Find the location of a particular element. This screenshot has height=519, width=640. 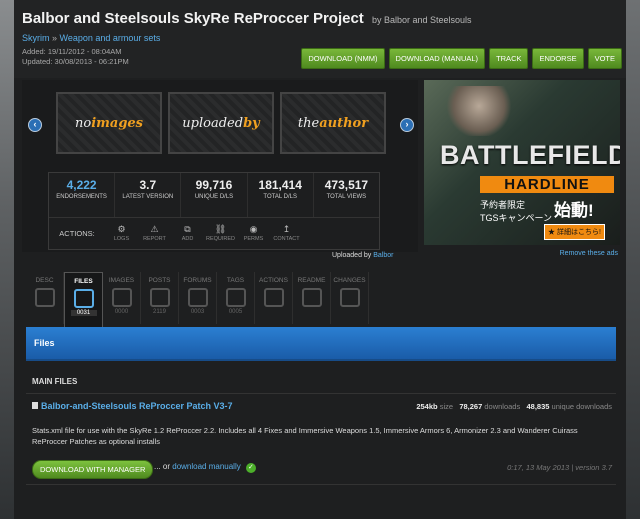

tab-label: DESC is located at coordinates (44, 280).